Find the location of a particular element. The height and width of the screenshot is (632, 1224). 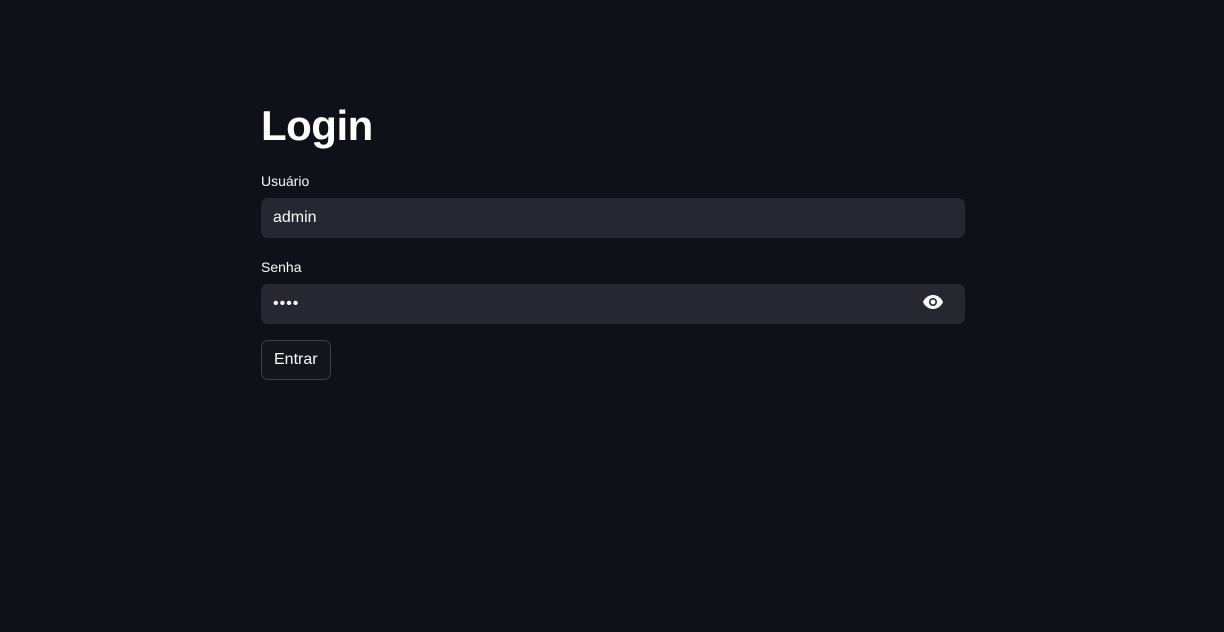

page-title: Login is located at coordinates (317, 125).